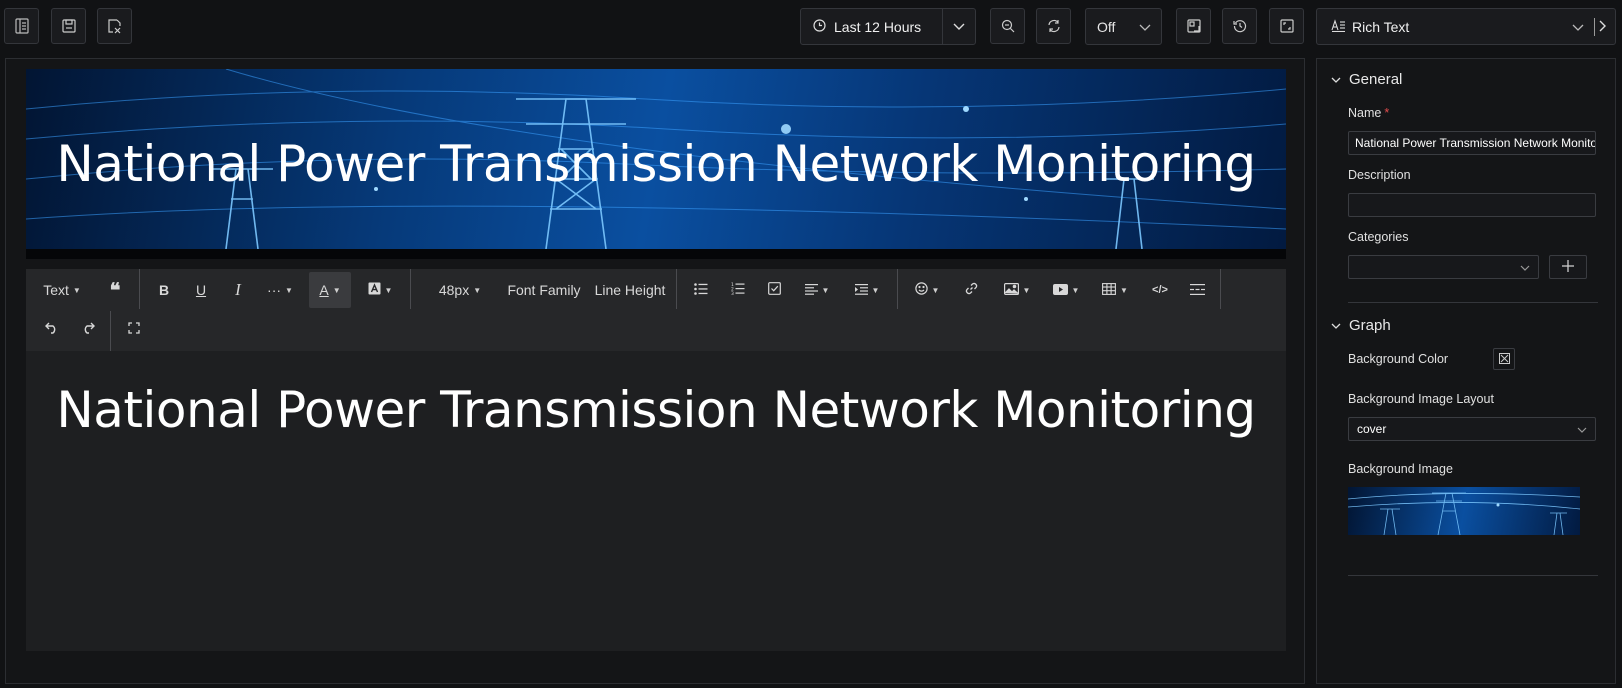  Describe the element at coordinates (1443, 267) in the screenshot. I see `categories-select` at that location.